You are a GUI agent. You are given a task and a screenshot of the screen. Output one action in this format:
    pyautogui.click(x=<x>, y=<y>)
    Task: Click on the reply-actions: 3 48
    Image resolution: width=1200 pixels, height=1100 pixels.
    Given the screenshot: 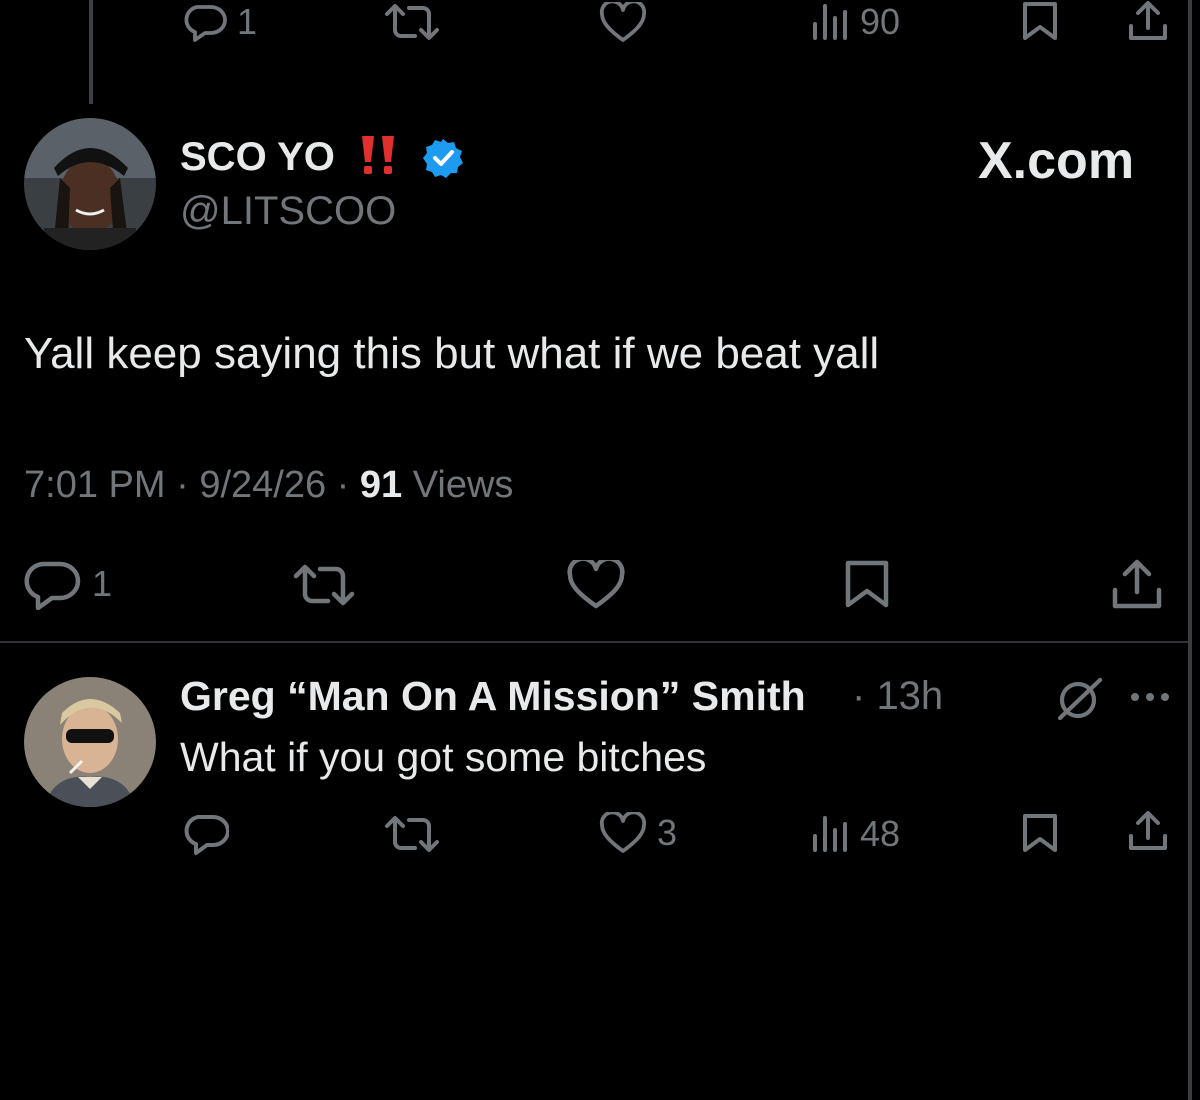 What is the action you would take?
    pyautogui.click(x=594, y=838)
    